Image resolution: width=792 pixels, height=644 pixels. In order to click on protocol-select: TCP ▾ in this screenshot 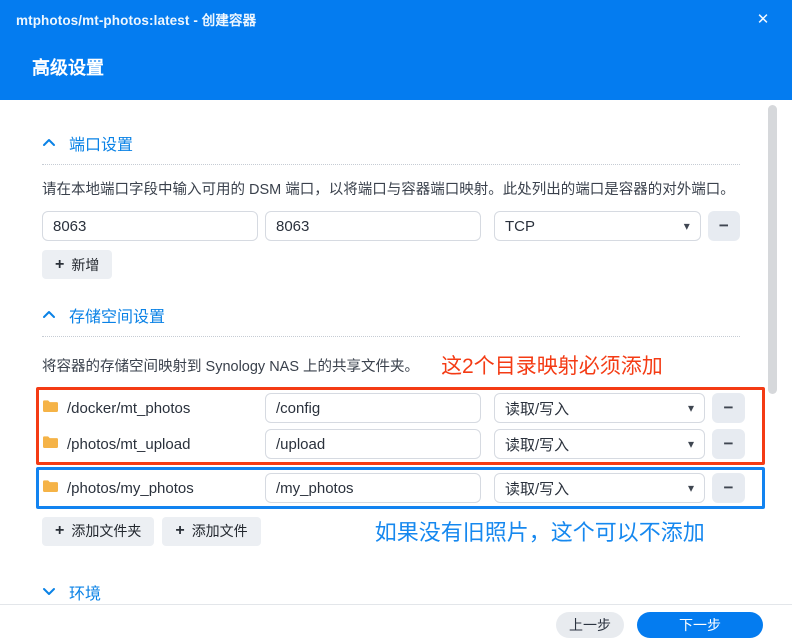, I will do `click(597, 226)`.